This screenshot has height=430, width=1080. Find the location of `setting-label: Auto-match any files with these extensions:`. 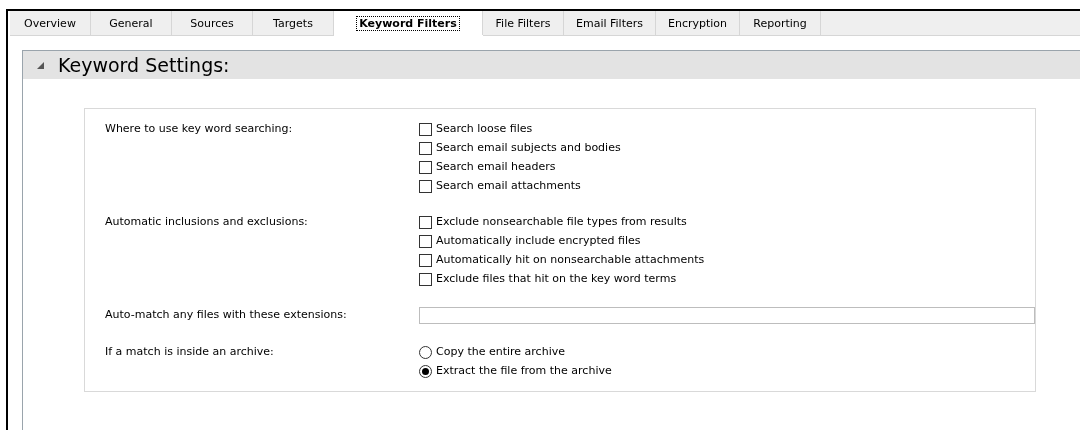

setting-label: Auto-match any files with these extensions: is located at coordinates (226, 315).